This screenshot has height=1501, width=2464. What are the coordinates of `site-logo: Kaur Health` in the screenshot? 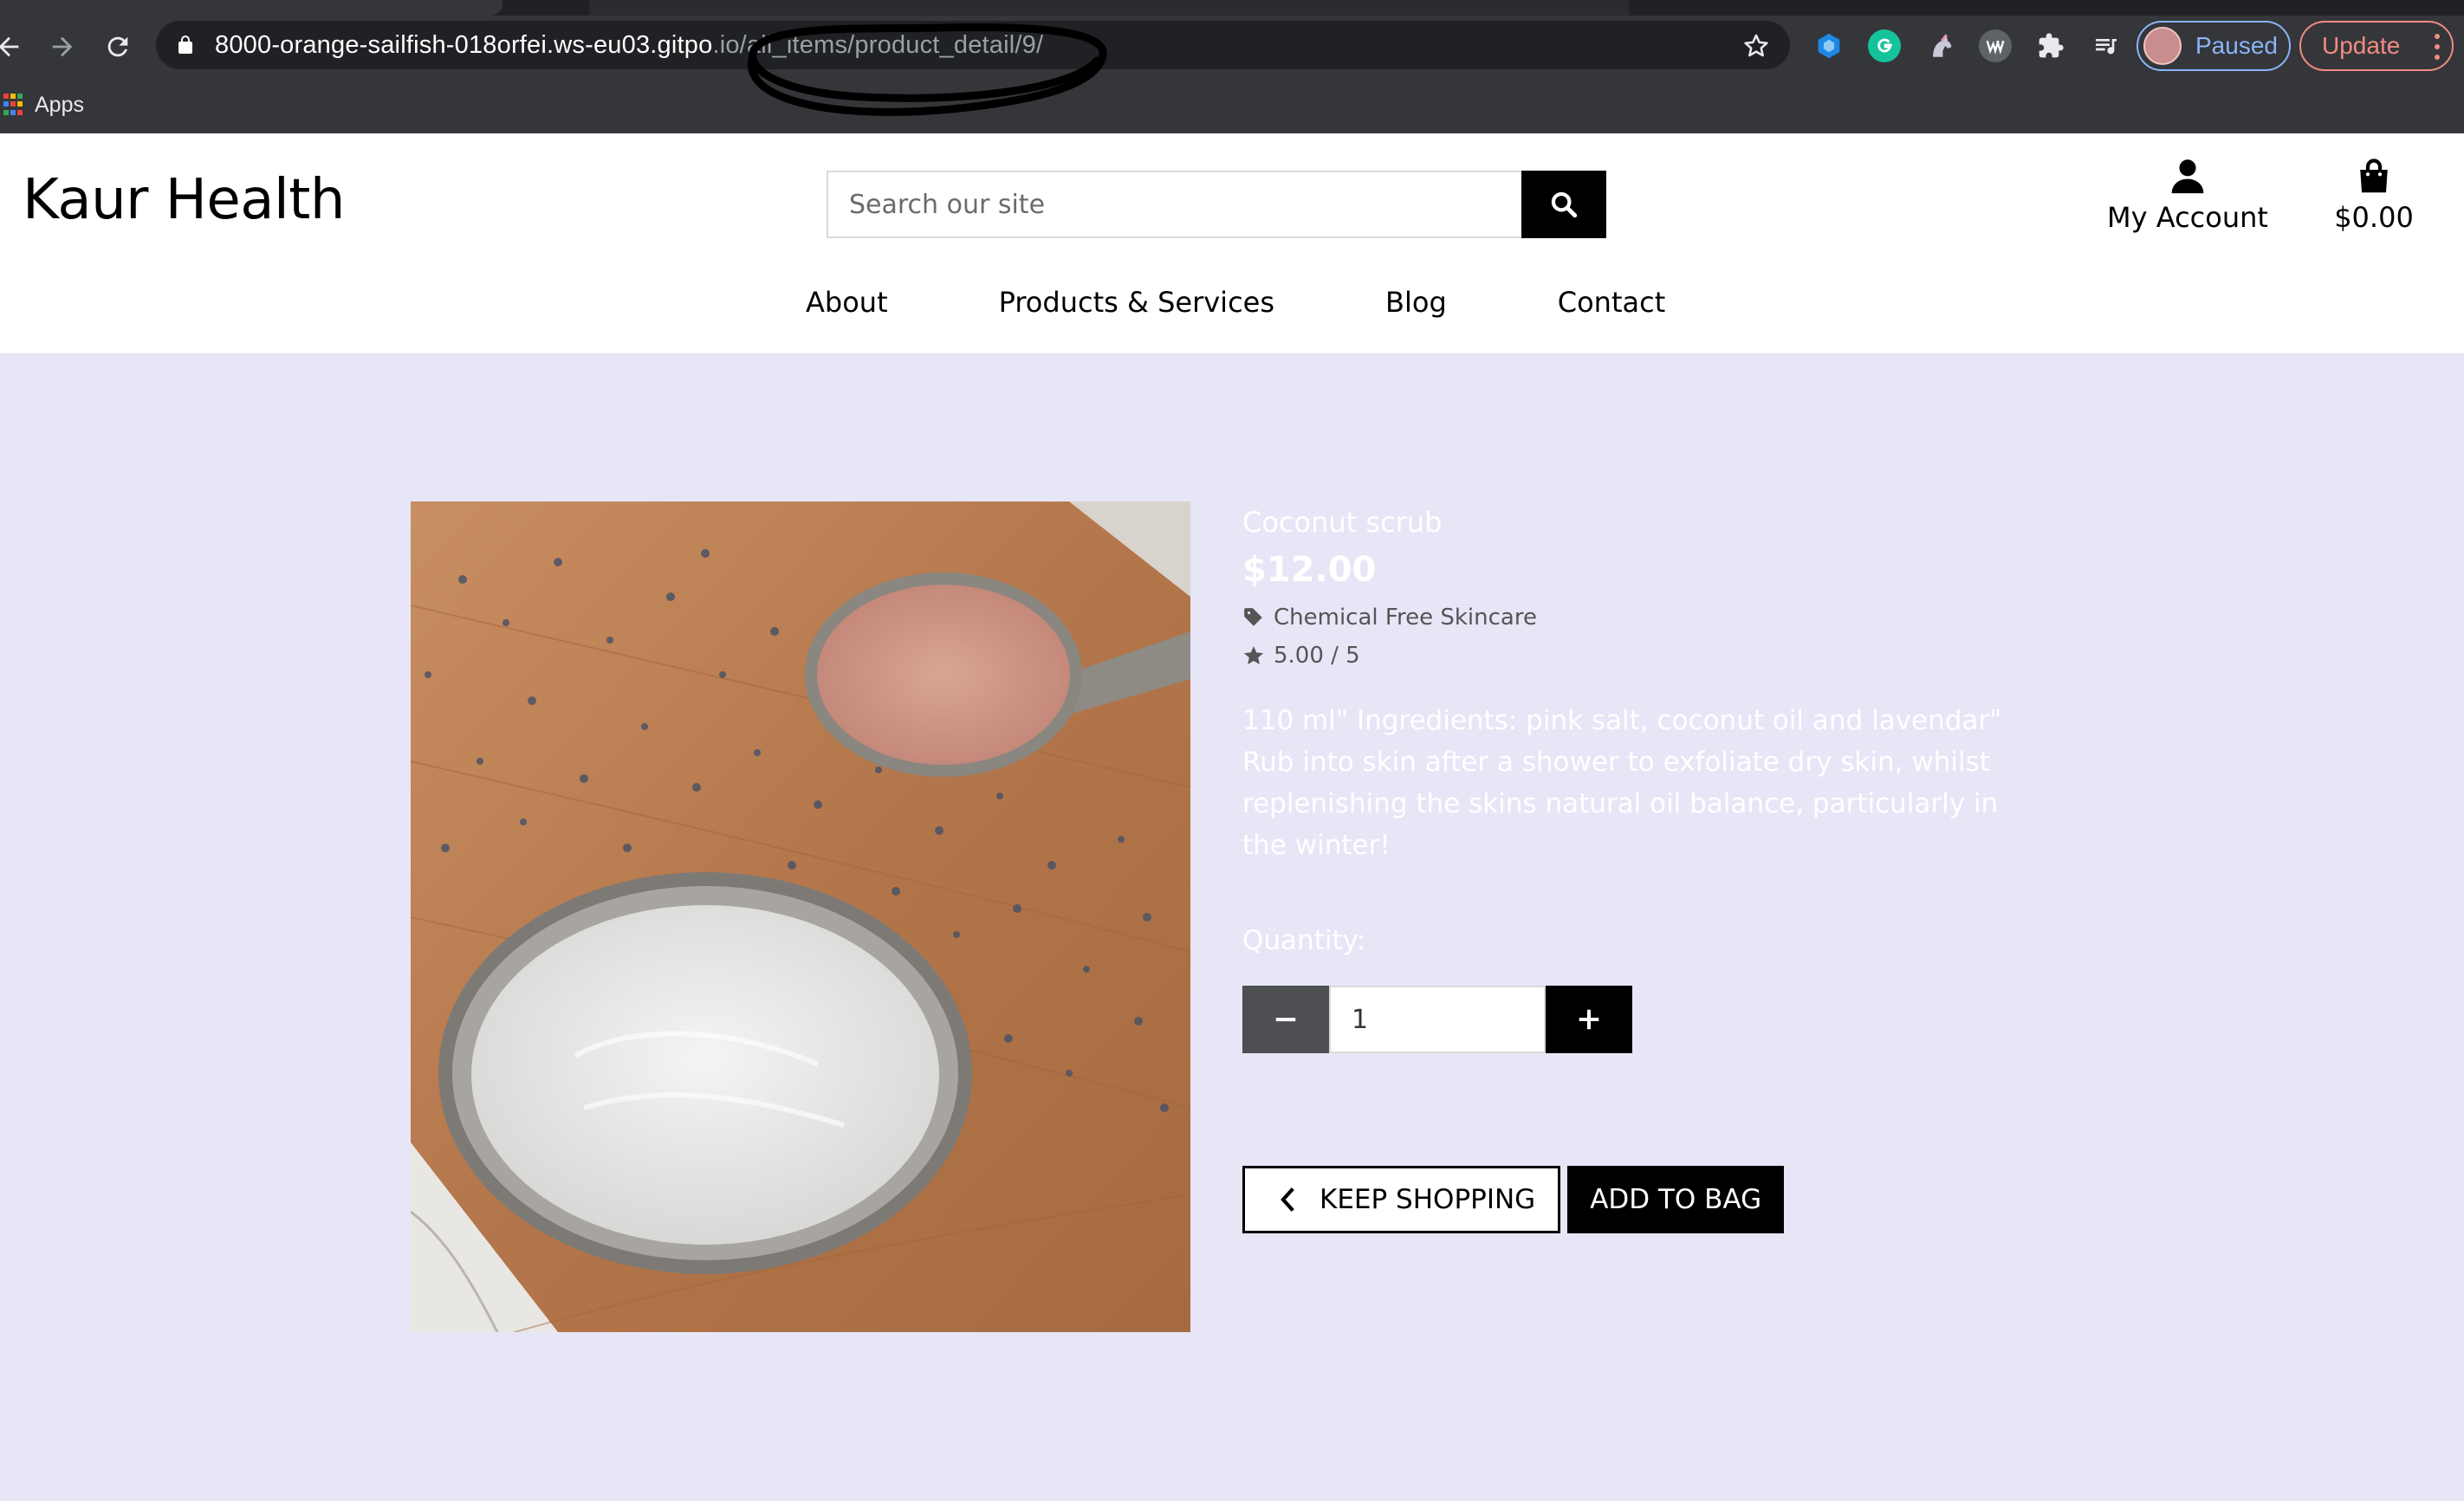 It's located at (184, 200).